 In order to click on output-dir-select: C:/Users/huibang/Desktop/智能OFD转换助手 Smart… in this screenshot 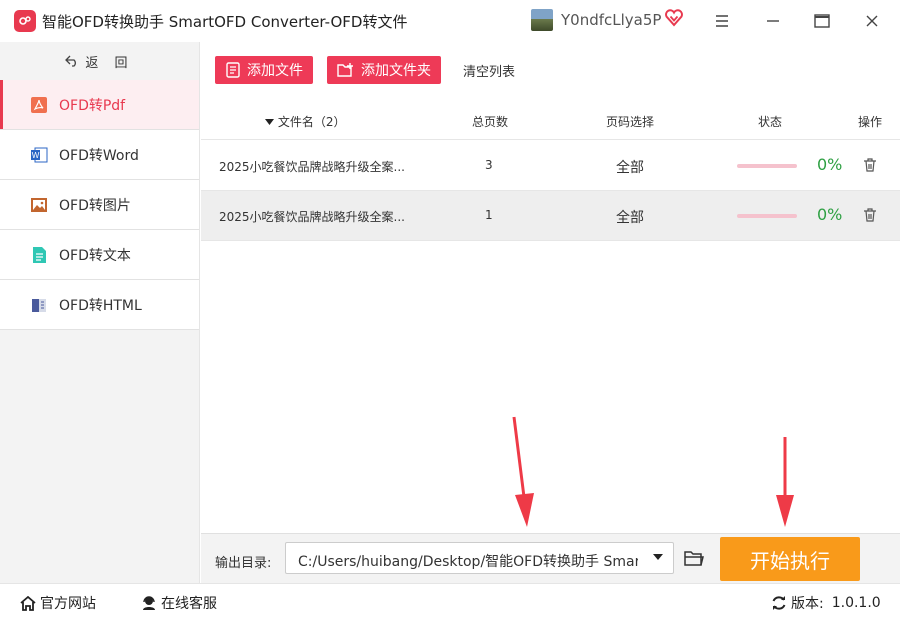, I will do `click(479, 558)`.